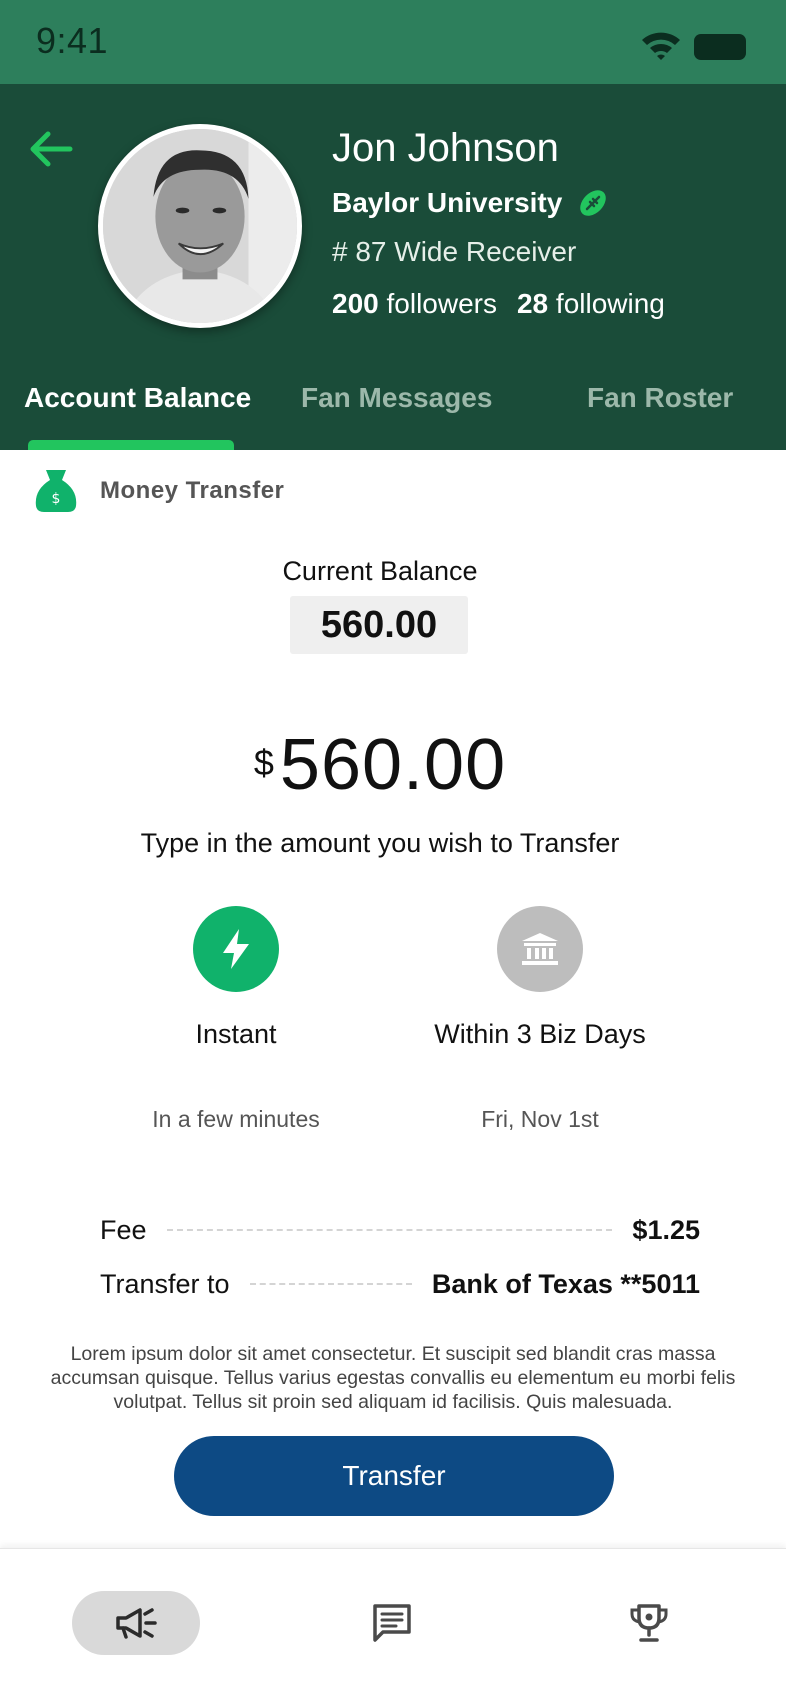 The width and height of the screenshot is (786, 1704). I want to click on option-instant-title: Instant, so click(236, 1034).